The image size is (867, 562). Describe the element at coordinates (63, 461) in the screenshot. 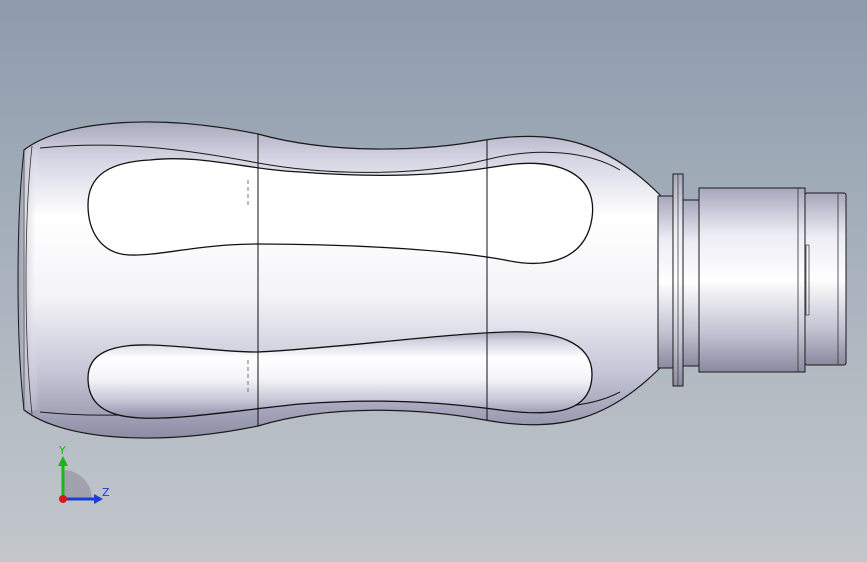

I see `triad-y-arrow` at that location.